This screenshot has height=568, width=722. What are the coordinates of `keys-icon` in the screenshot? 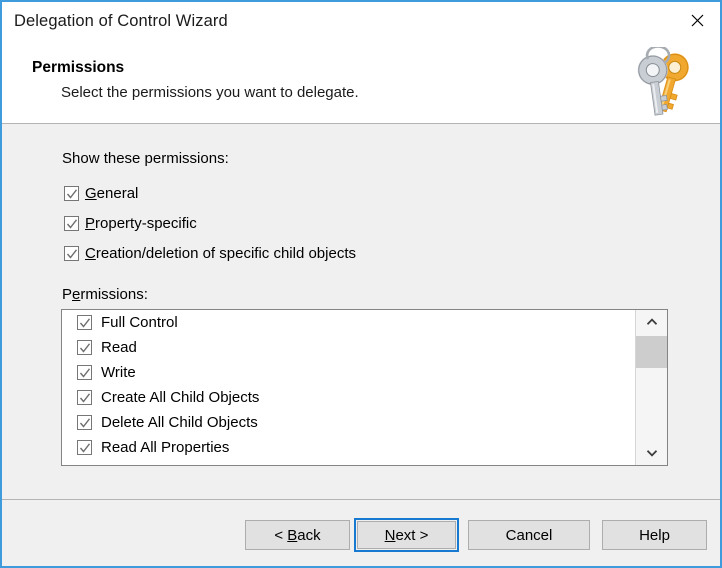 It's located at (663, 81).